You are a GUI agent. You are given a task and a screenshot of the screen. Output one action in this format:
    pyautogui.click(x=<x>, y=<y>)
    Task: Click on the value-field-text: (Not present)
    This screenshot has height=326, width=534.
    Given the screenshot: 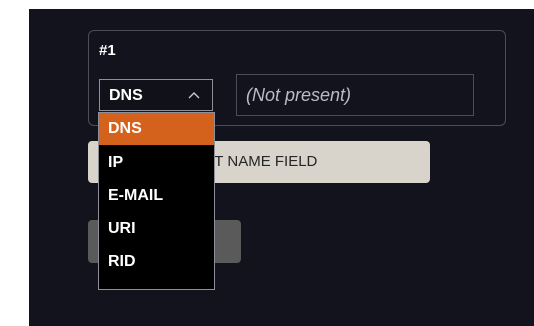 What is the action you would take?
    pyautogui.click(x=299, y=95)
    